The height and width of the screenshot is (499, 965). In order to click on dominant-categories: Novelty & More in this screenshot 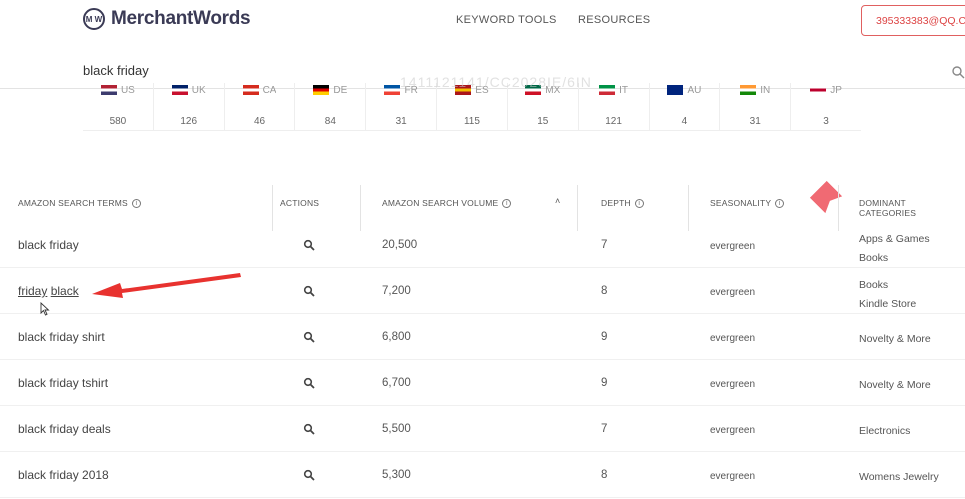, I will do `click(895, 339)`.